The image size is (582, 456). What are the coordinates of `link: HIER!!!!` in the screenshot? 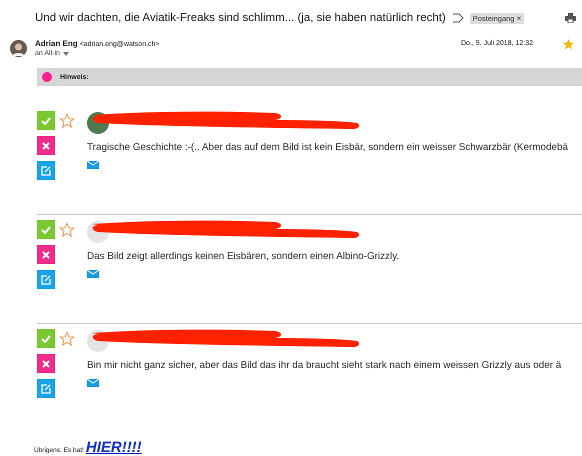 It's located at (114, 447).